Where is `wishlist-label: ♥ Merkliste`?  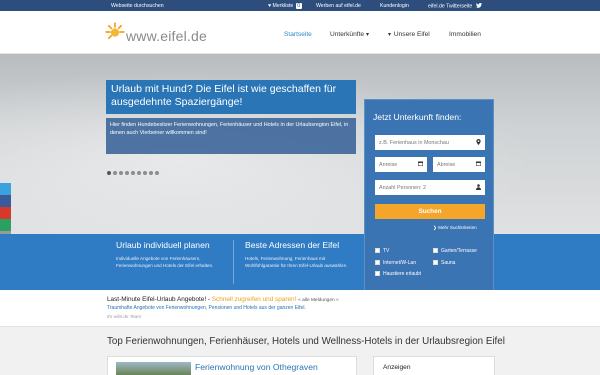 wishlist-label: ♥ Merkliste is located at coordinates (281, 5).